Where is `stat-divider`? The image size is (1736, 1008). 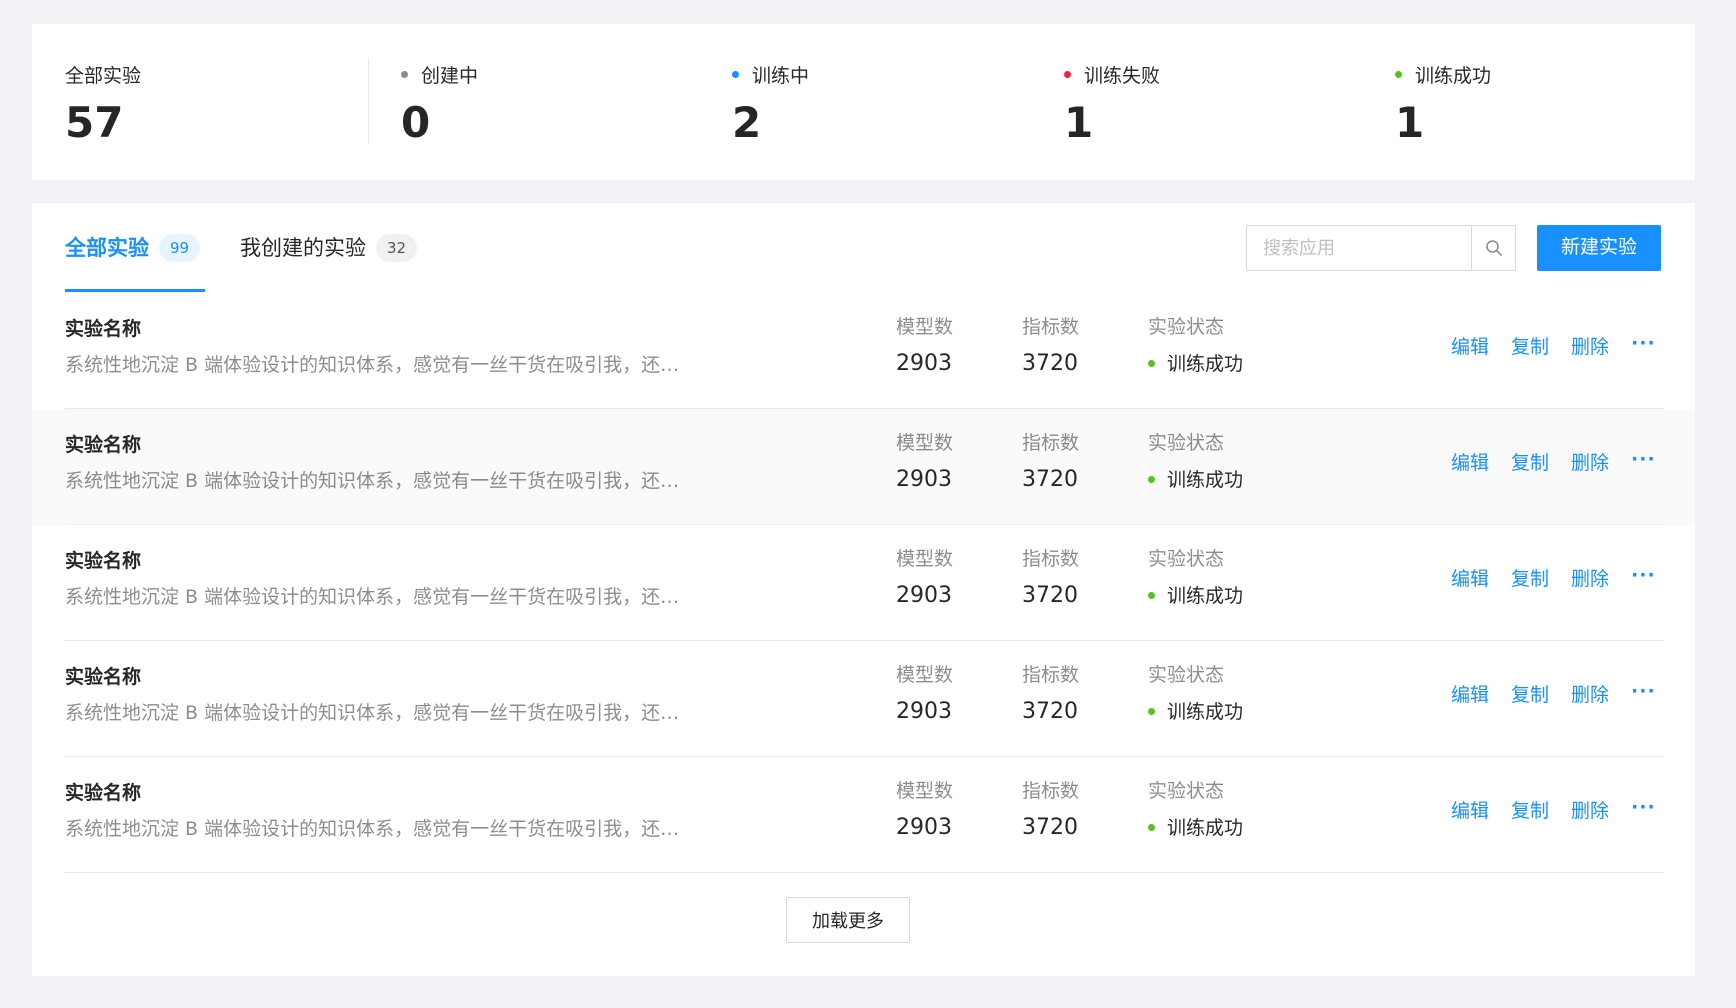 stat-divider is located at coordinates (368, 101).